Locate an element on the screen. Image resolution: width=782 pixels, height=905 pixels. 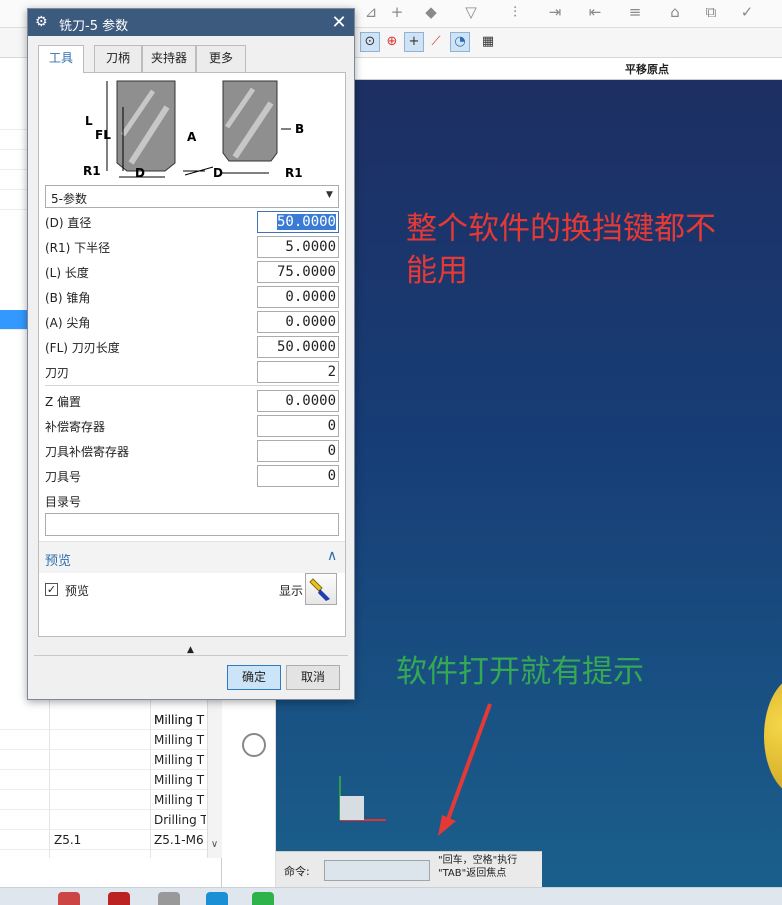
gear-icon: ⚙ is located at coordinates (41, 22).